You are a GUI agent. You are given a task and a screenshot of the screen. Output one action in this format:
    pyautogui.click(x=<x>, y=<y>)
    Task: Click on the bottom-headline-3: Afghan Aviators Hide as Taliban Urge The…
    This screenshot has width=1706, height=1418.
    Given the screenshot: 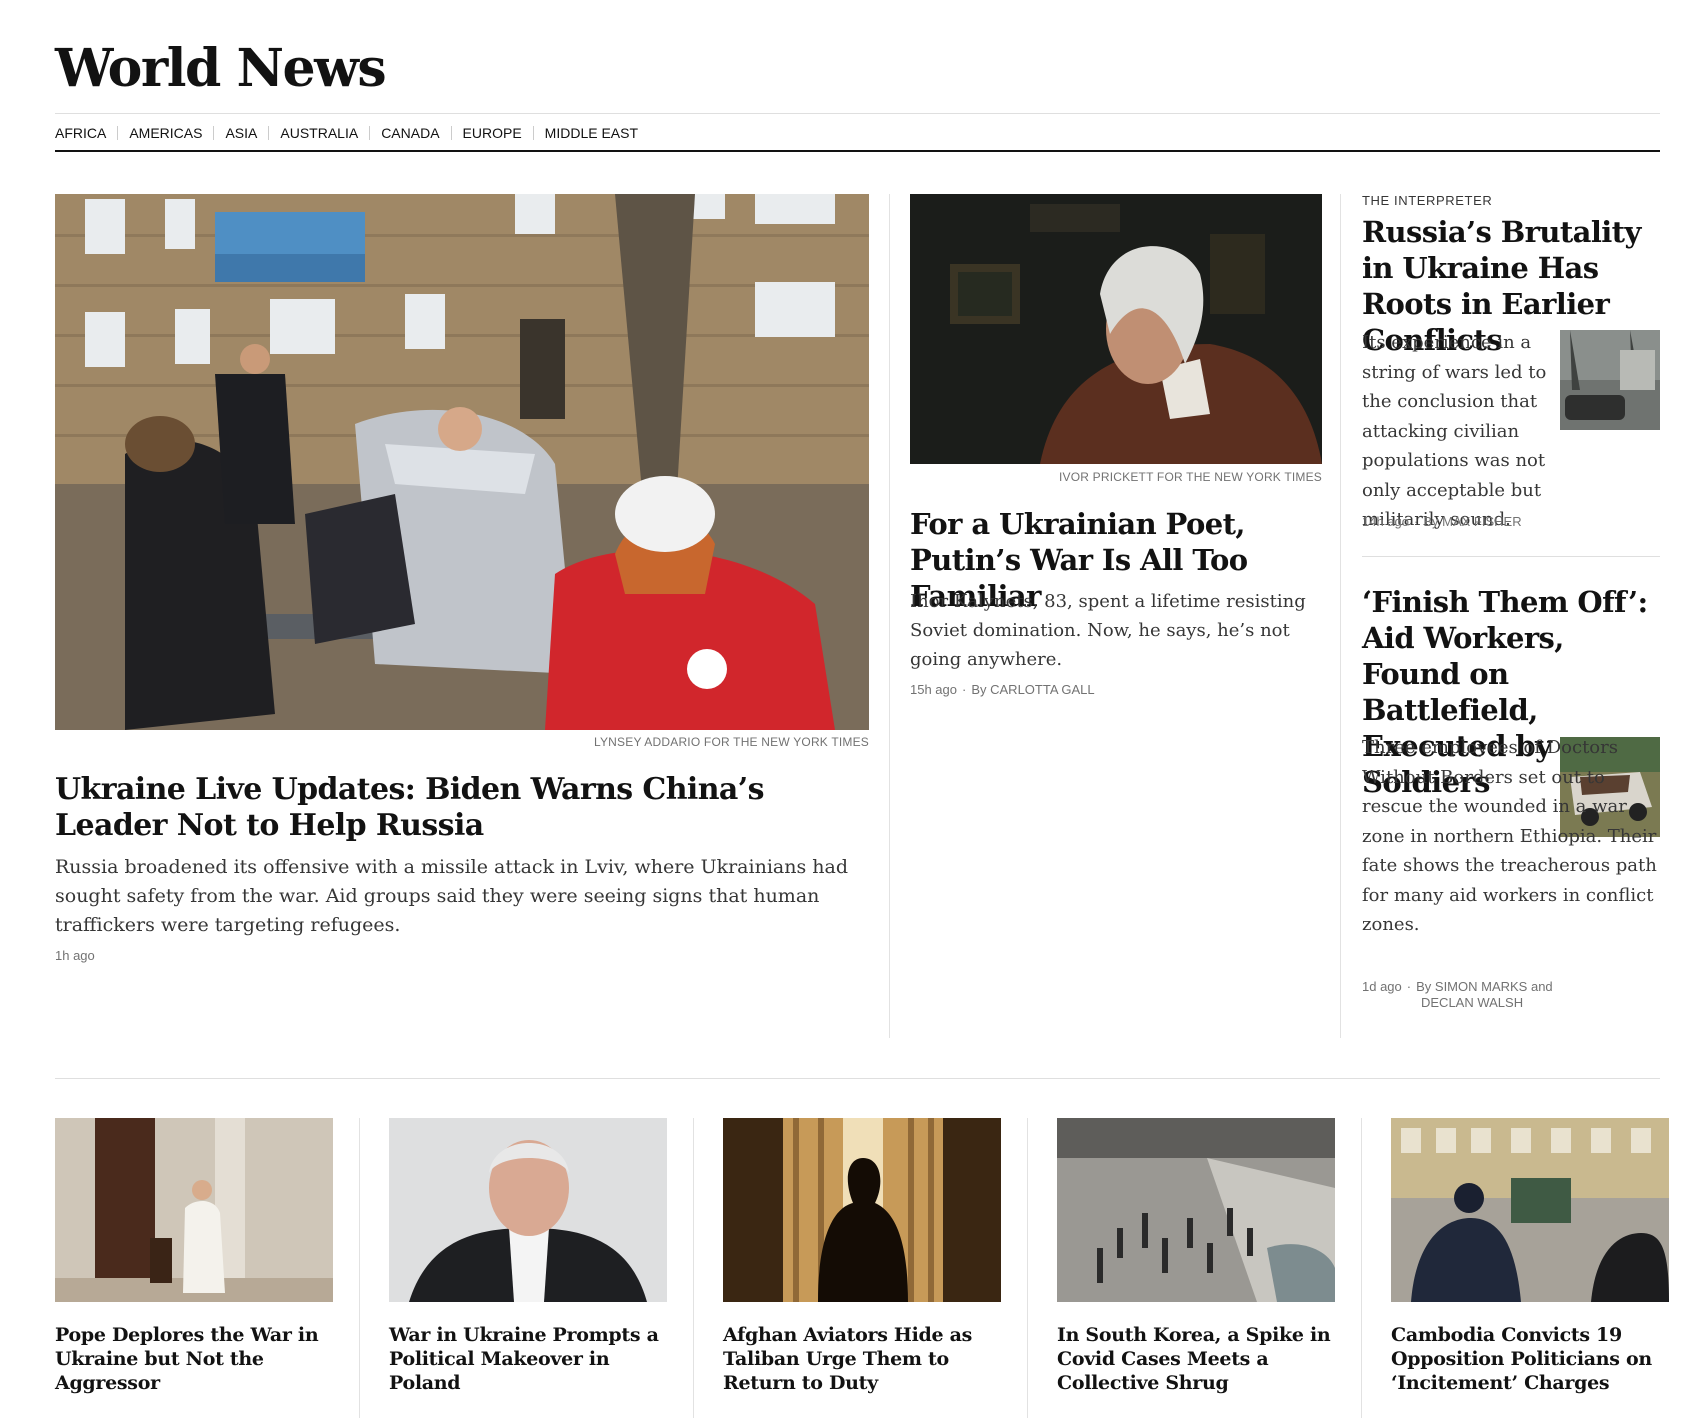 What is the action you would take?
    pyautogui.click(x=863, y=1359)
    